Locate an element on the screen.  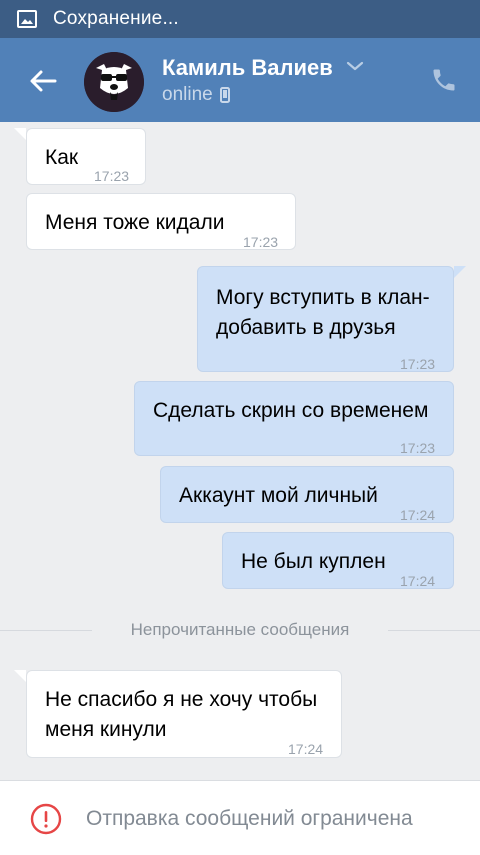
online-text: online is located at coordinates (187, 94).